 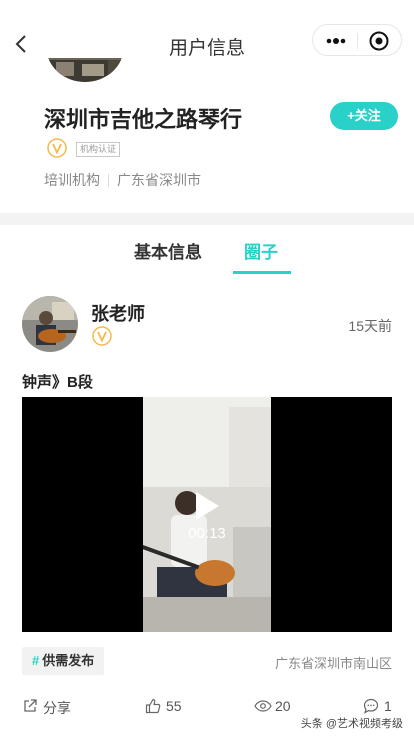 What do you see at coordinates (57, 381) in the screenshot?
I see `post-title: 钟声》B段` at bounding box center [57, 381].